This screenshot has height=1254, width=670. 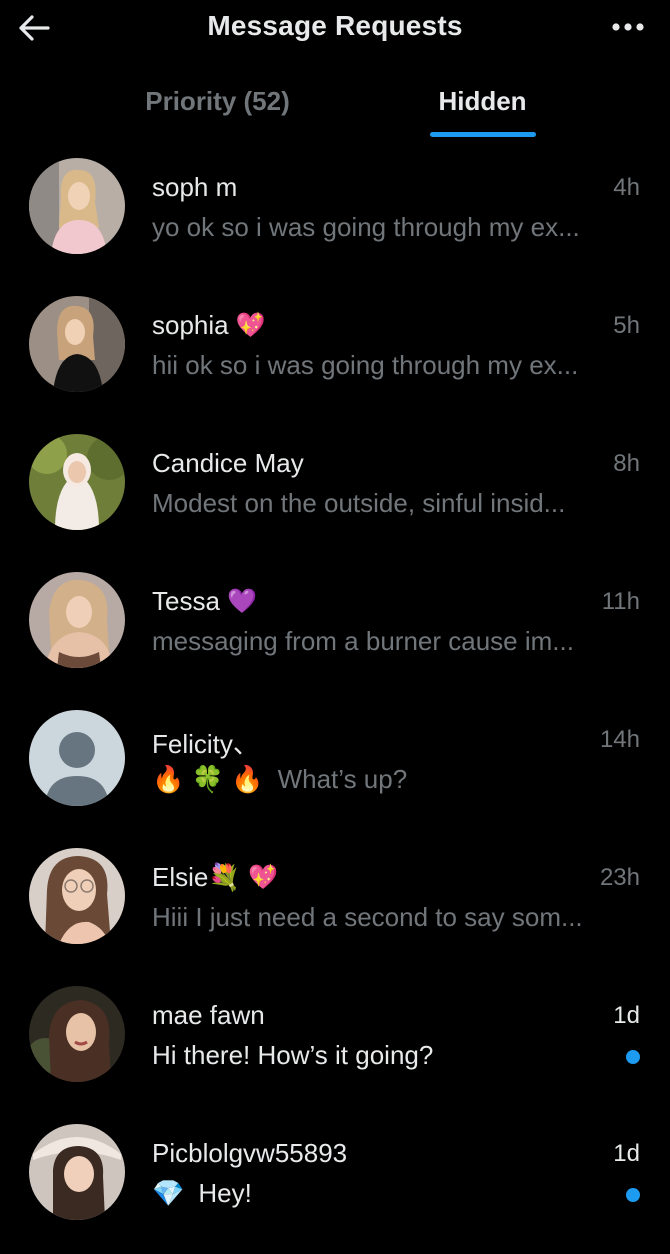 What do you see at coordinates (196, 877) in the screenshot?
I see `name-text: Elsie💐` at bounding box center [196, 877].